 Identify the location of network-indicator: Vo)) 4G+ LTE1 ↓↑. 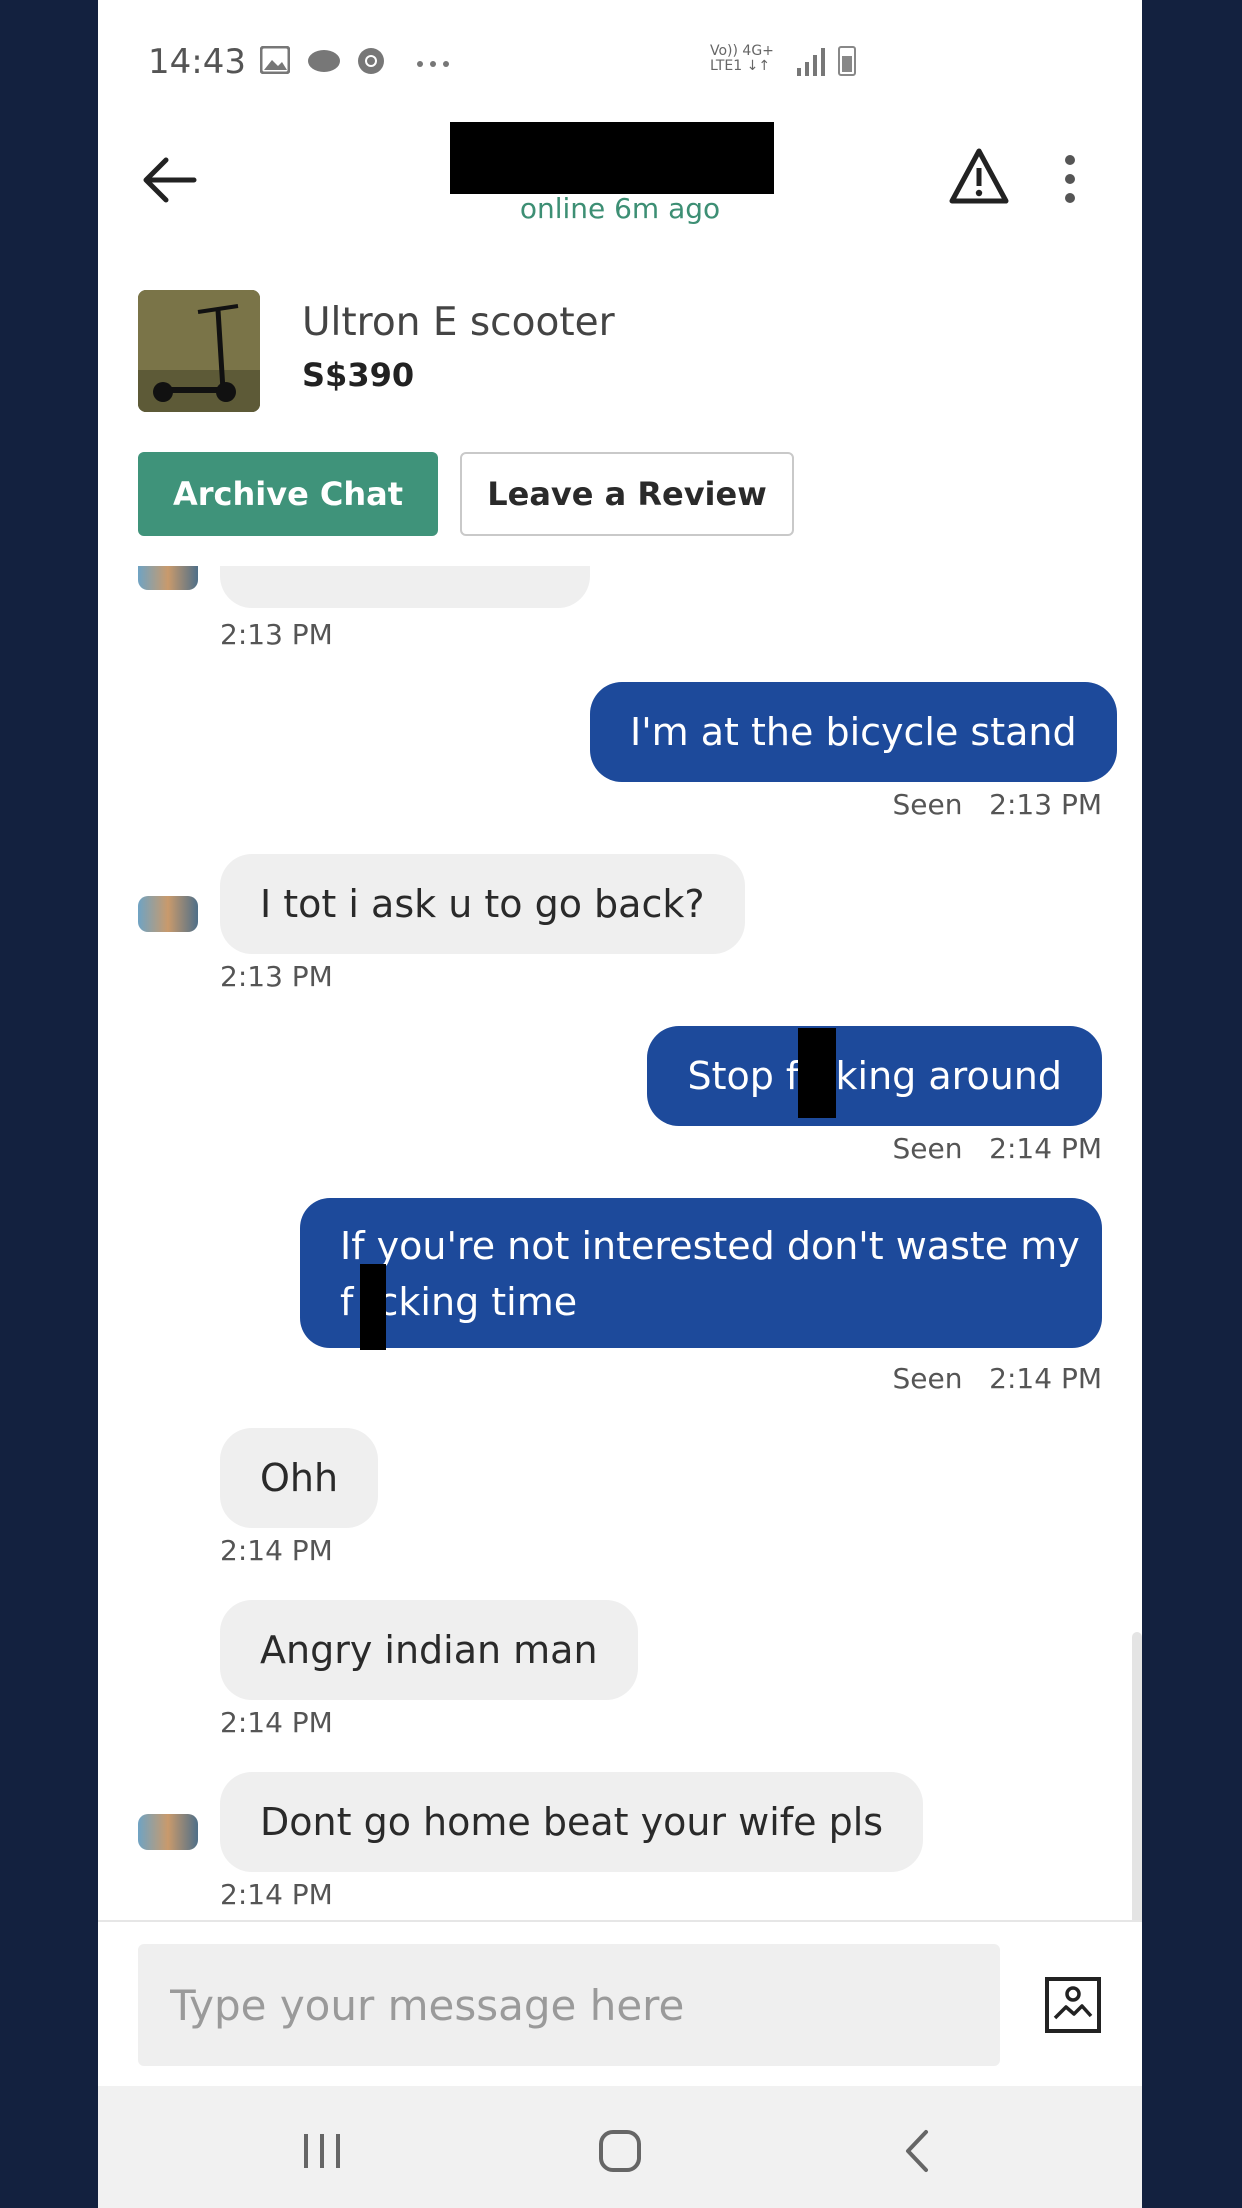
(742, 59).